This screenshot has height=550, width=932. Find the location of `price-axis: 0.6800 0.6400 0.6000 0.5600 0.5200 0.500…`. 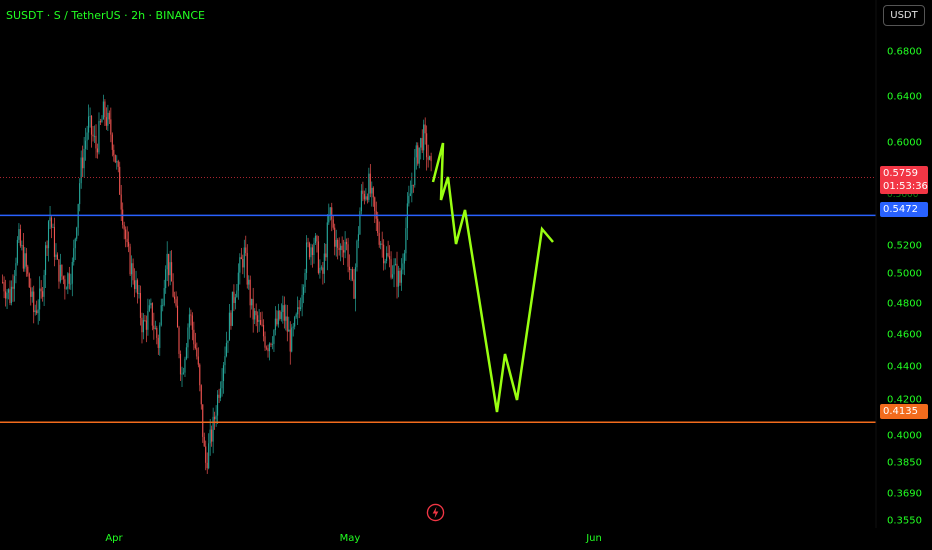

price-axis: 0.6800 0.6400 0.6000 0.5600 0.5200 0.500… is located at coordinates (904, 264).